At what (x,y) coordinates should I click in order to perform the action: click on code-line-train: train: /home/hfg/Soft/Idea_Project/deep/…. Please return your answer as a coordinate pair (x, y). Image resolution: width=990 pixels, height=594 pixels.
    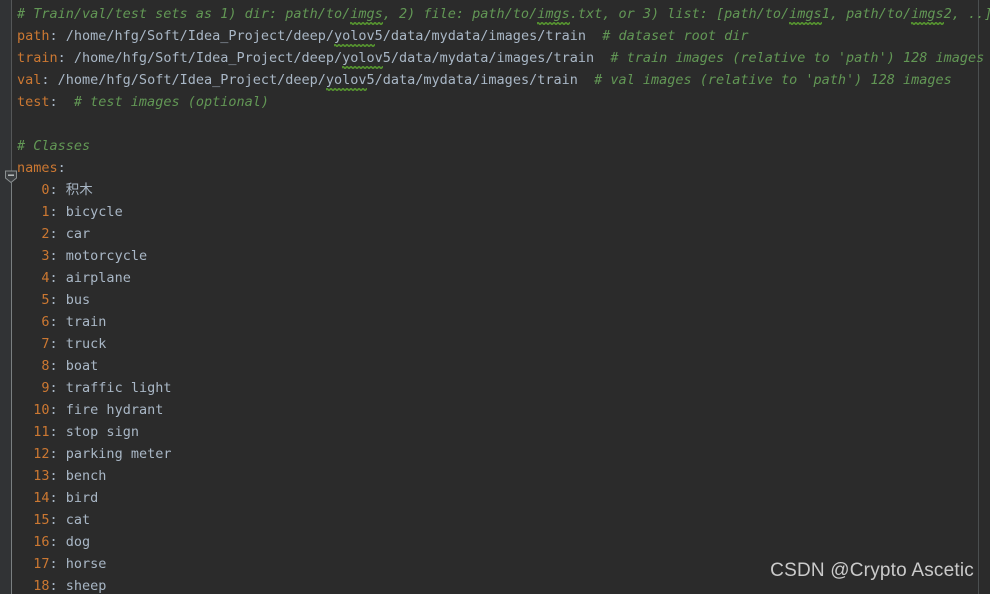
    Looking at the image, I should click on (495, 58).